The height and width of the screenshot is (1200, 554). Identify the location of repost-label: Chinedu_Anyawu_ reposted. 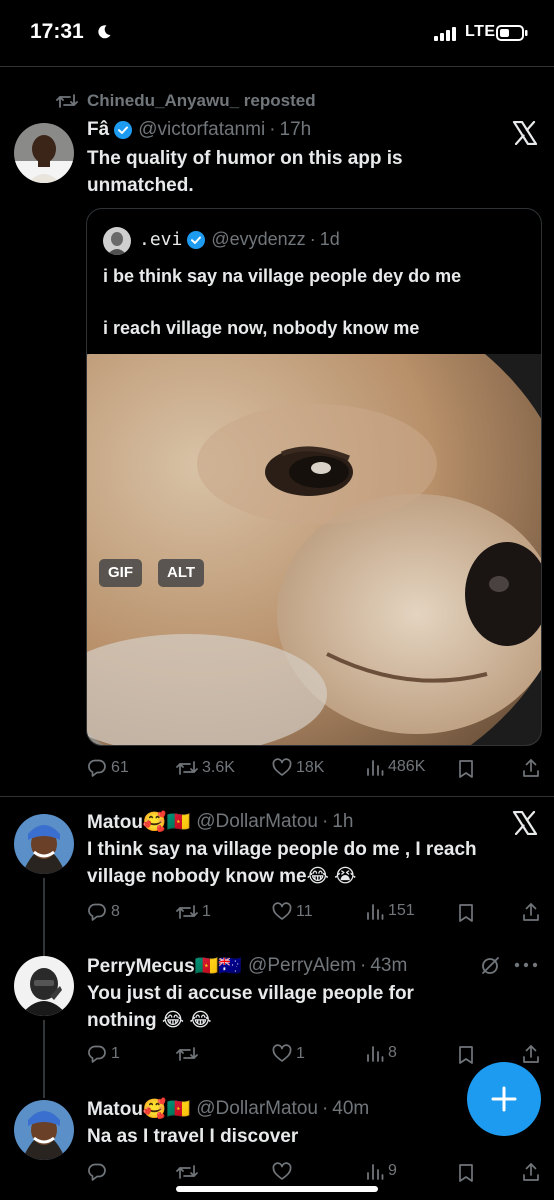
(201, 101).